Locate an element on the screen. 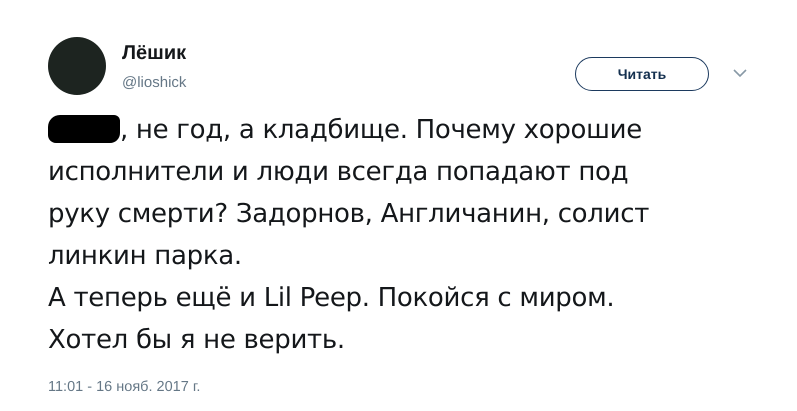 The image size is (797, 411). follow-button: Читать is located at coordinates (642, 74).